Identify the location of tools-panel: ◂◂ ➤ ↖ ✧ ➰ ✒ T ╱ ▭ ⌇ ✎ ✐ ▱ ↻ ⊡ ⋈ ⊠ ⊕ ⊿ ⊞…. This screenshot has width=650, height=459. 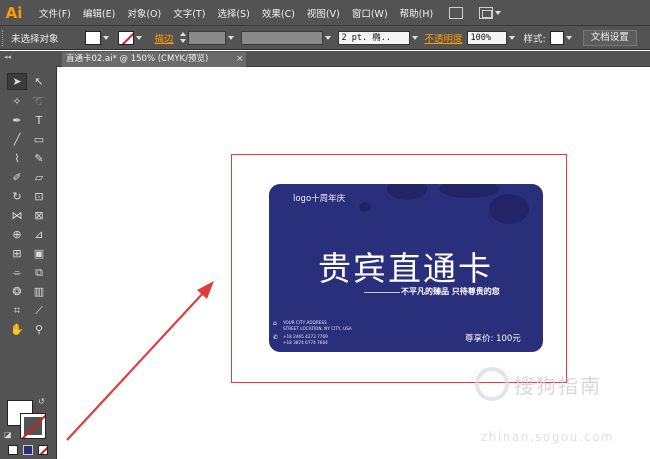
(28, 255).